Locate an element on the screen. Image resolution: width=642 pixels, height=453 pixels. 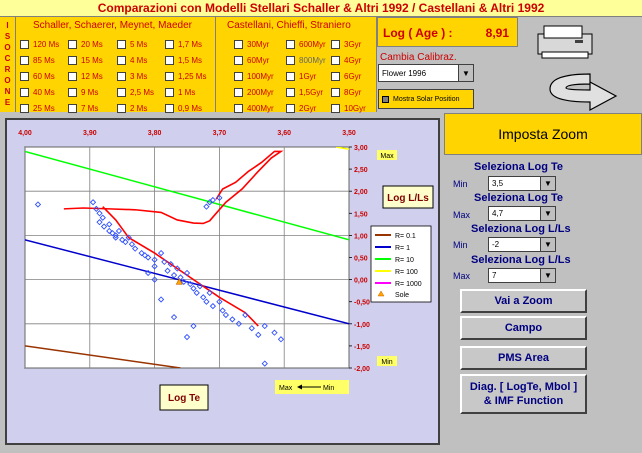
isocrone-checkbox: 30Myr is located at coordinates (251, 44).